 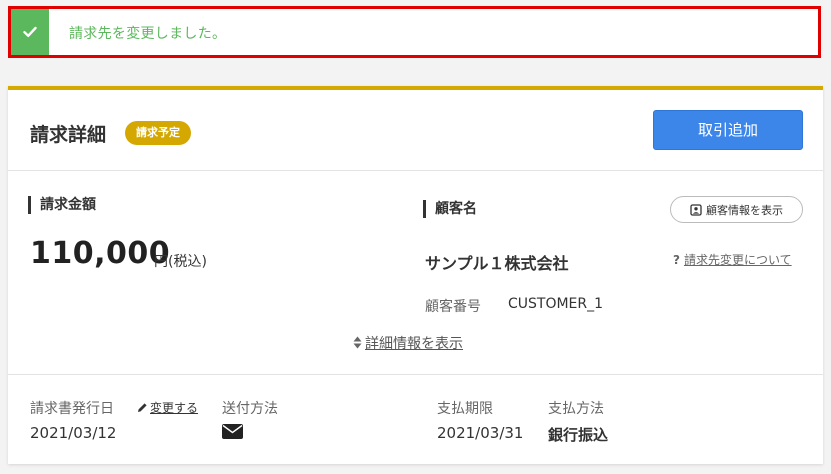 What do you see at coordinates (232, 433) in the screenshot?
I see `envelope-icon` at bounding box center [232, 433].